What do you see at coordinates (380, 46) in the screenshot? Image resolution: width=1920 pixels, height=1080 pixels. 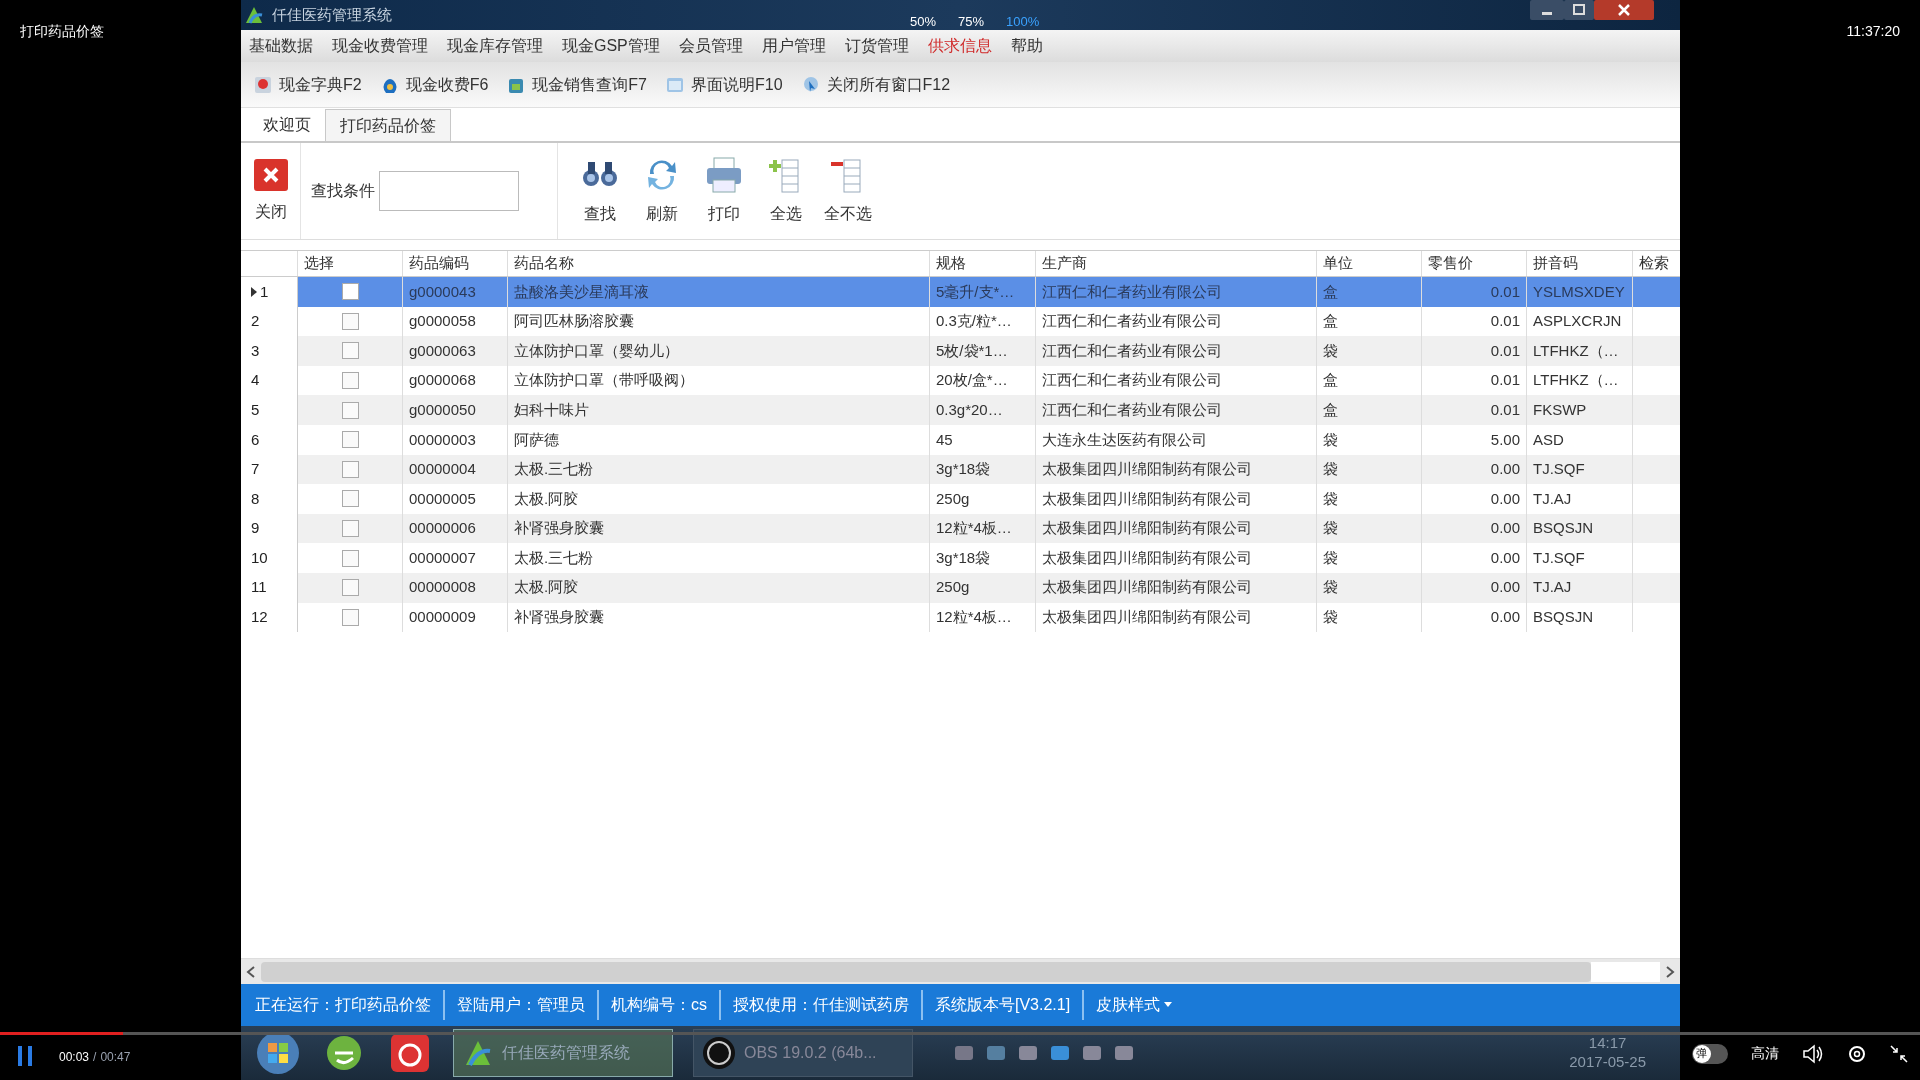 I see `menu-item: 现金收费管理` at bounding box center [380, 46].